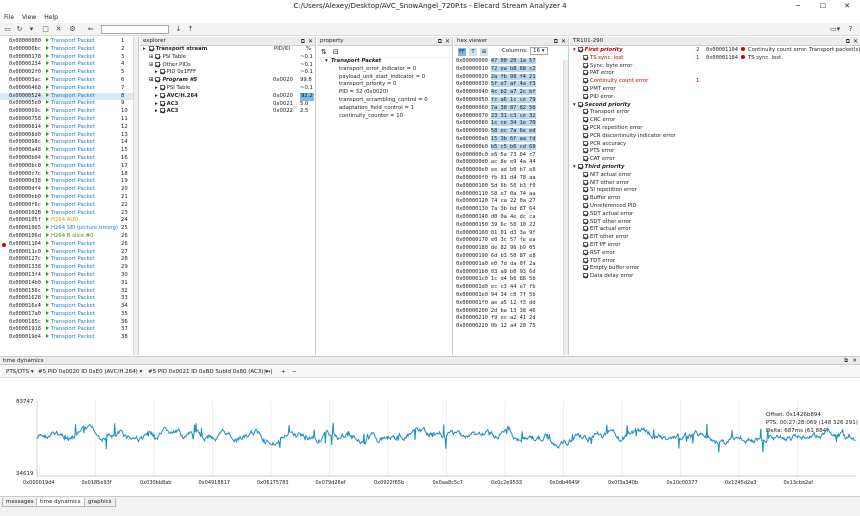 The height and width of the screenshot is (516, 860). I want to click on tr101-group: ▾ Third priority, so click(638, 167).